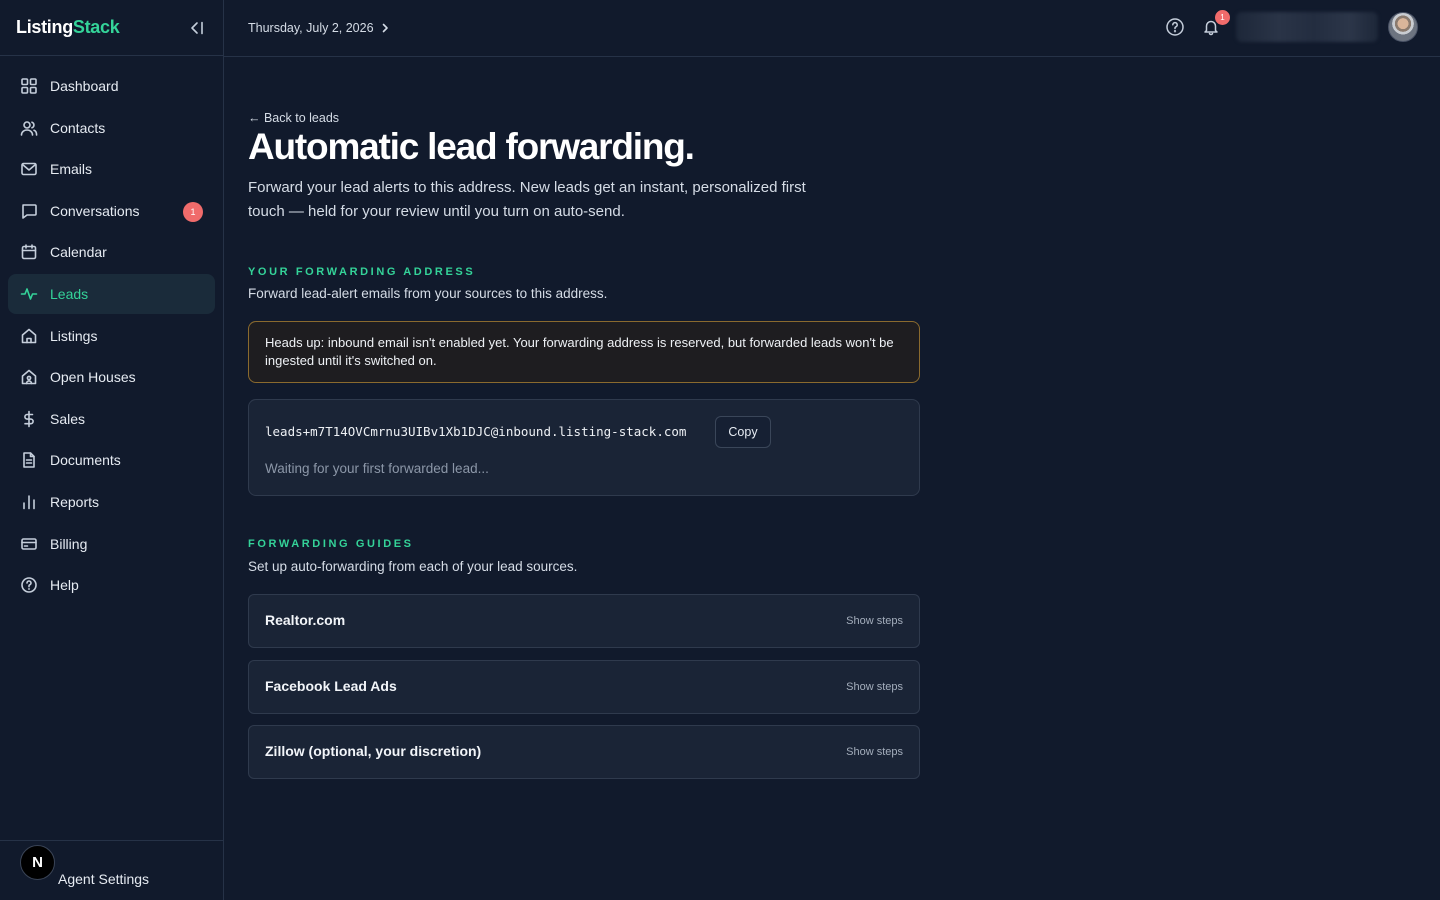 This screenshot has height=900, width=1440. I want to click on credit-card-icon, so click(29, 544).